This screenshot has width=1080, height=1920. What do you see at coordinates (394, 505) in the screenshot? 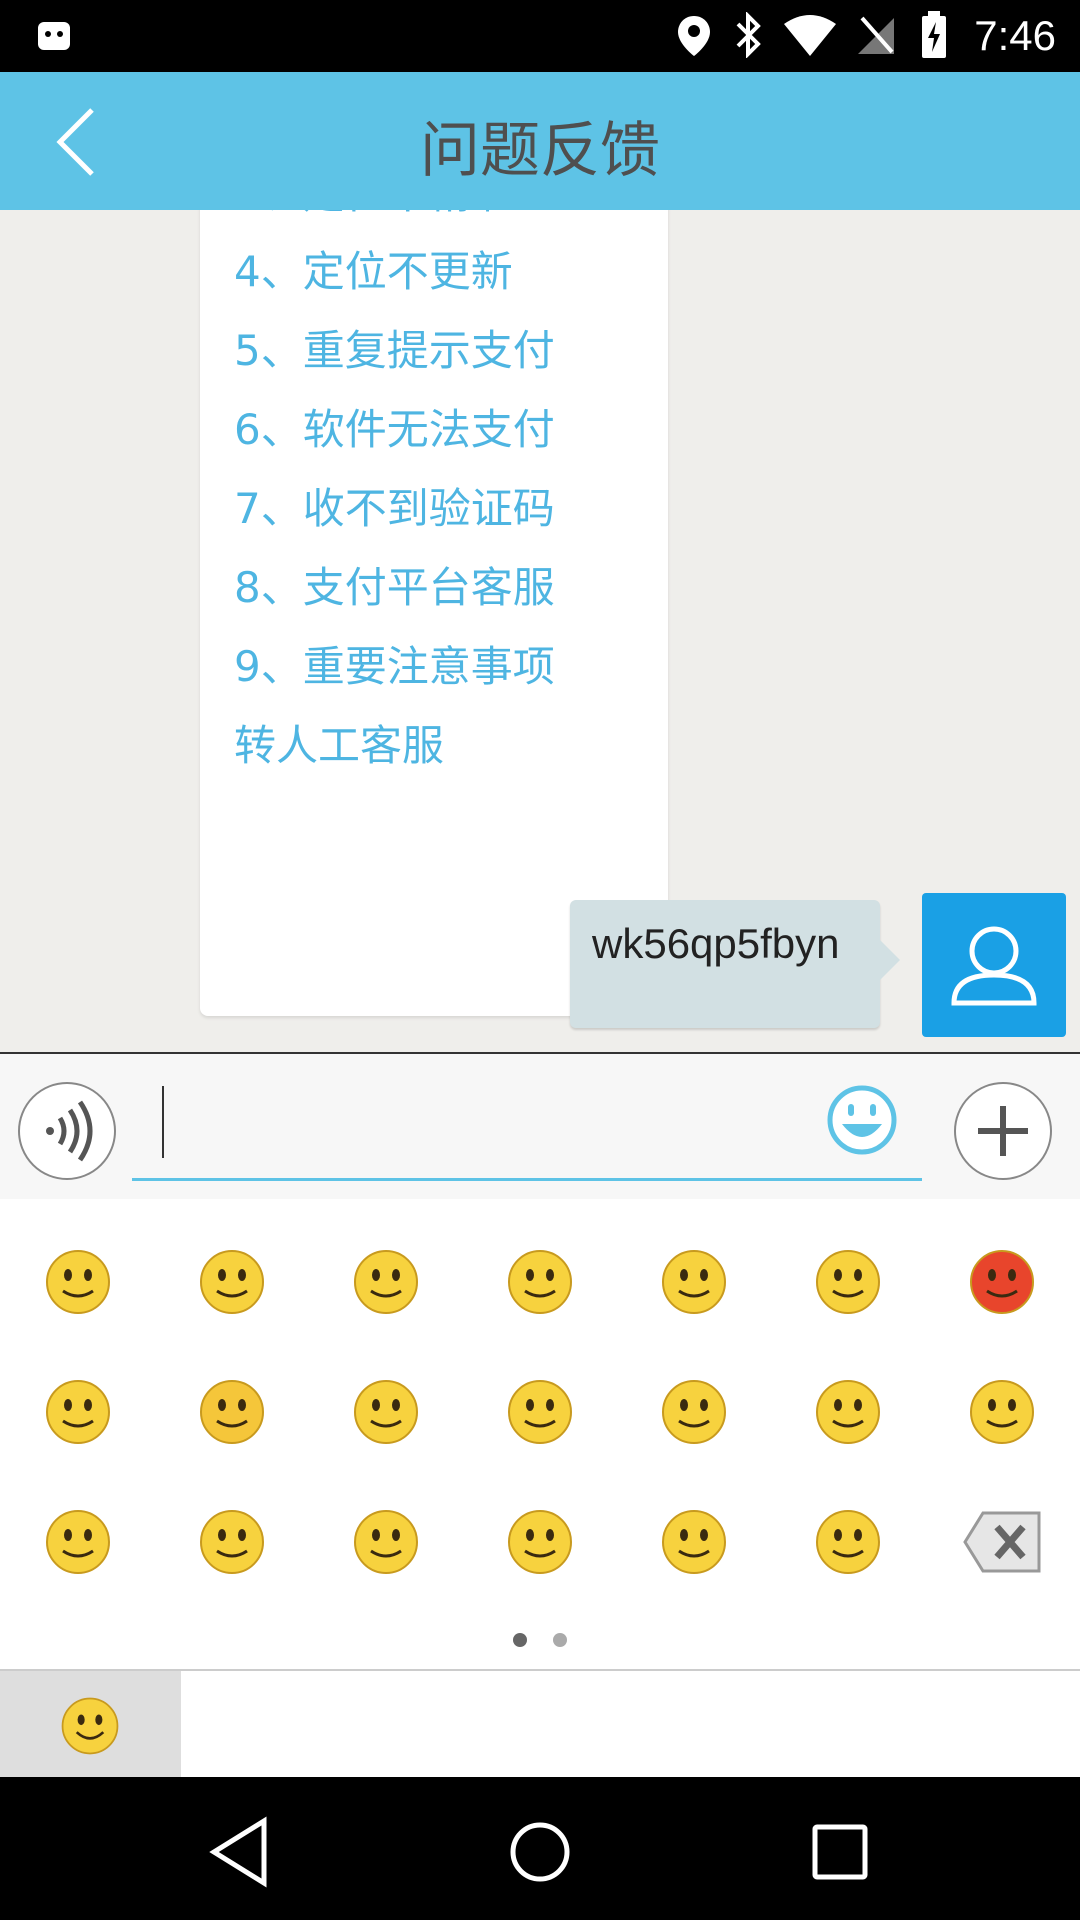
I see `menu-item-7: 7、收不到验证码` at bounding box center [394, 505].